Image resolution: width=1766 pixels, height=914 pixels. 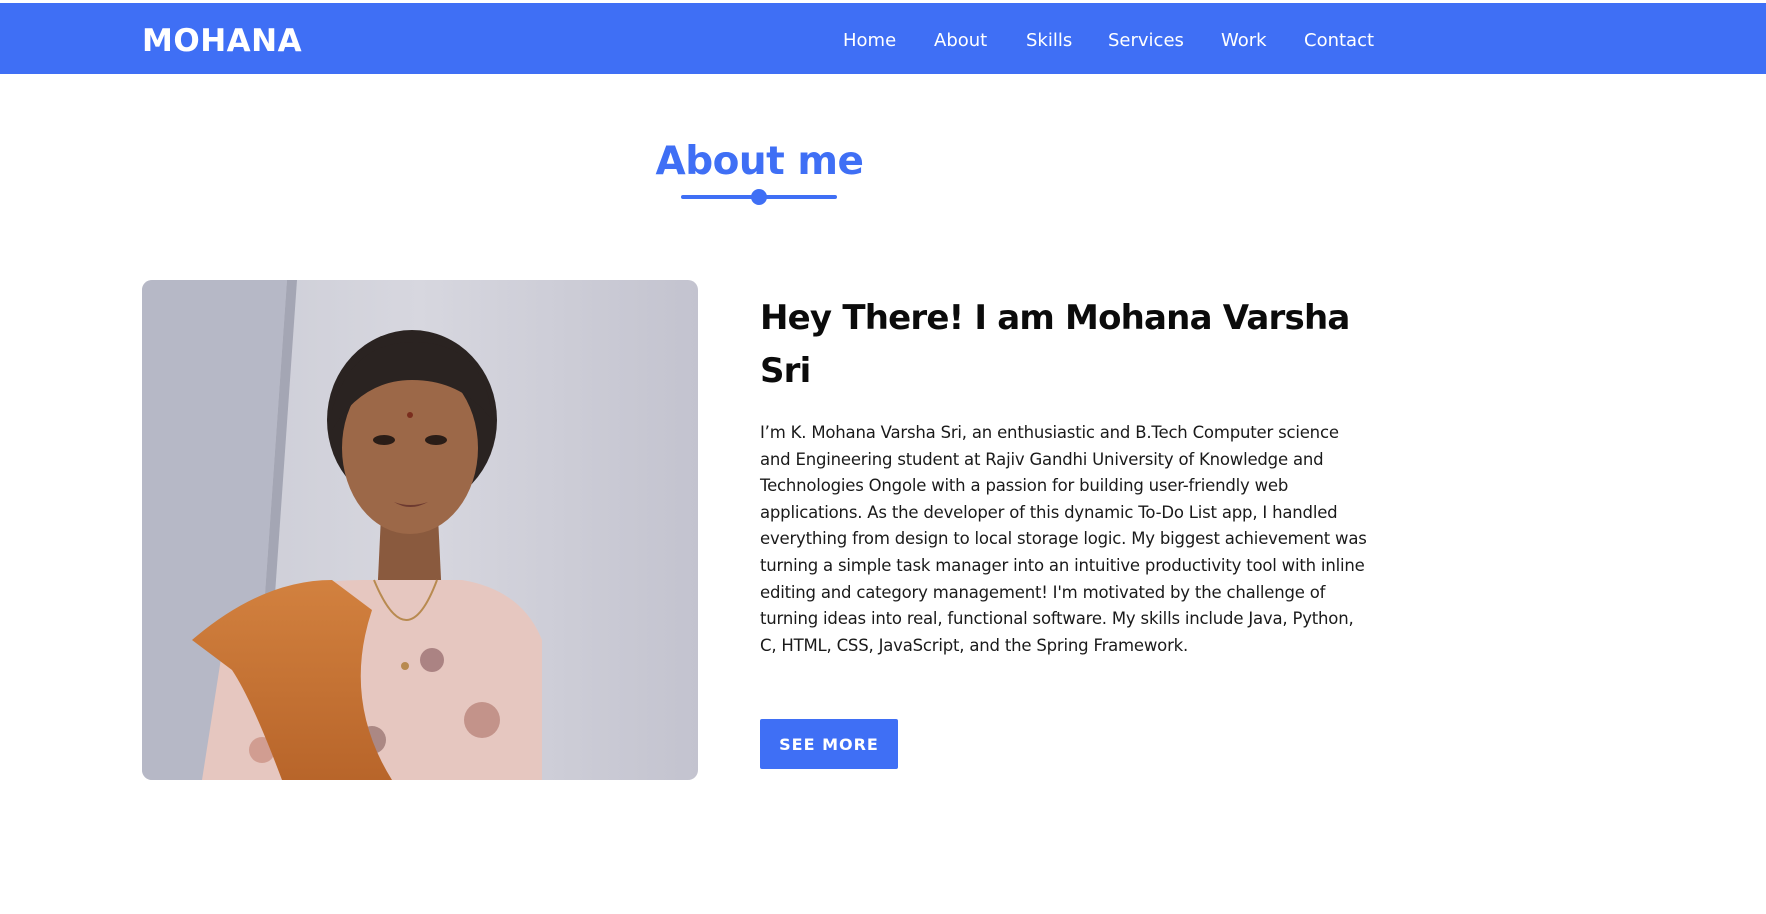 I want to click on nav-link-contact: Contact, so click(x=1339, y=41).